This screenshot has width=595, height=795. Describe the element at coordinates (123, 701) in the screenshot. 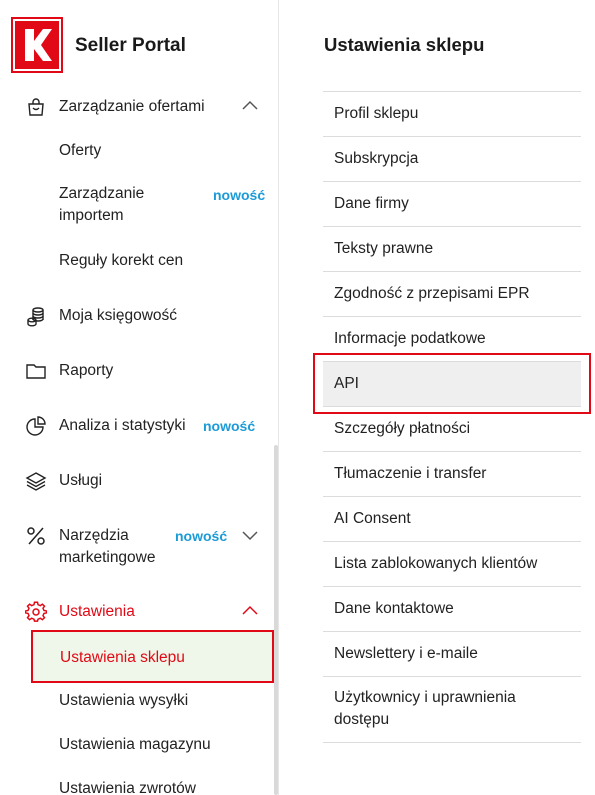

I see `sidebar-subitem-shipping-settings: Ustawienia wysyłki` at that location.